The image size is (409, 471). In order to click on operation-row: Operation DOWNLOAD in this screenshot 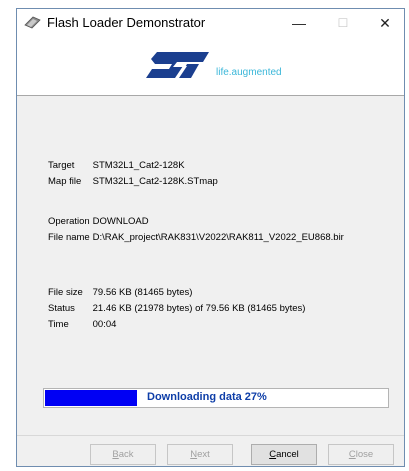, I will do `click(98, 222)`.